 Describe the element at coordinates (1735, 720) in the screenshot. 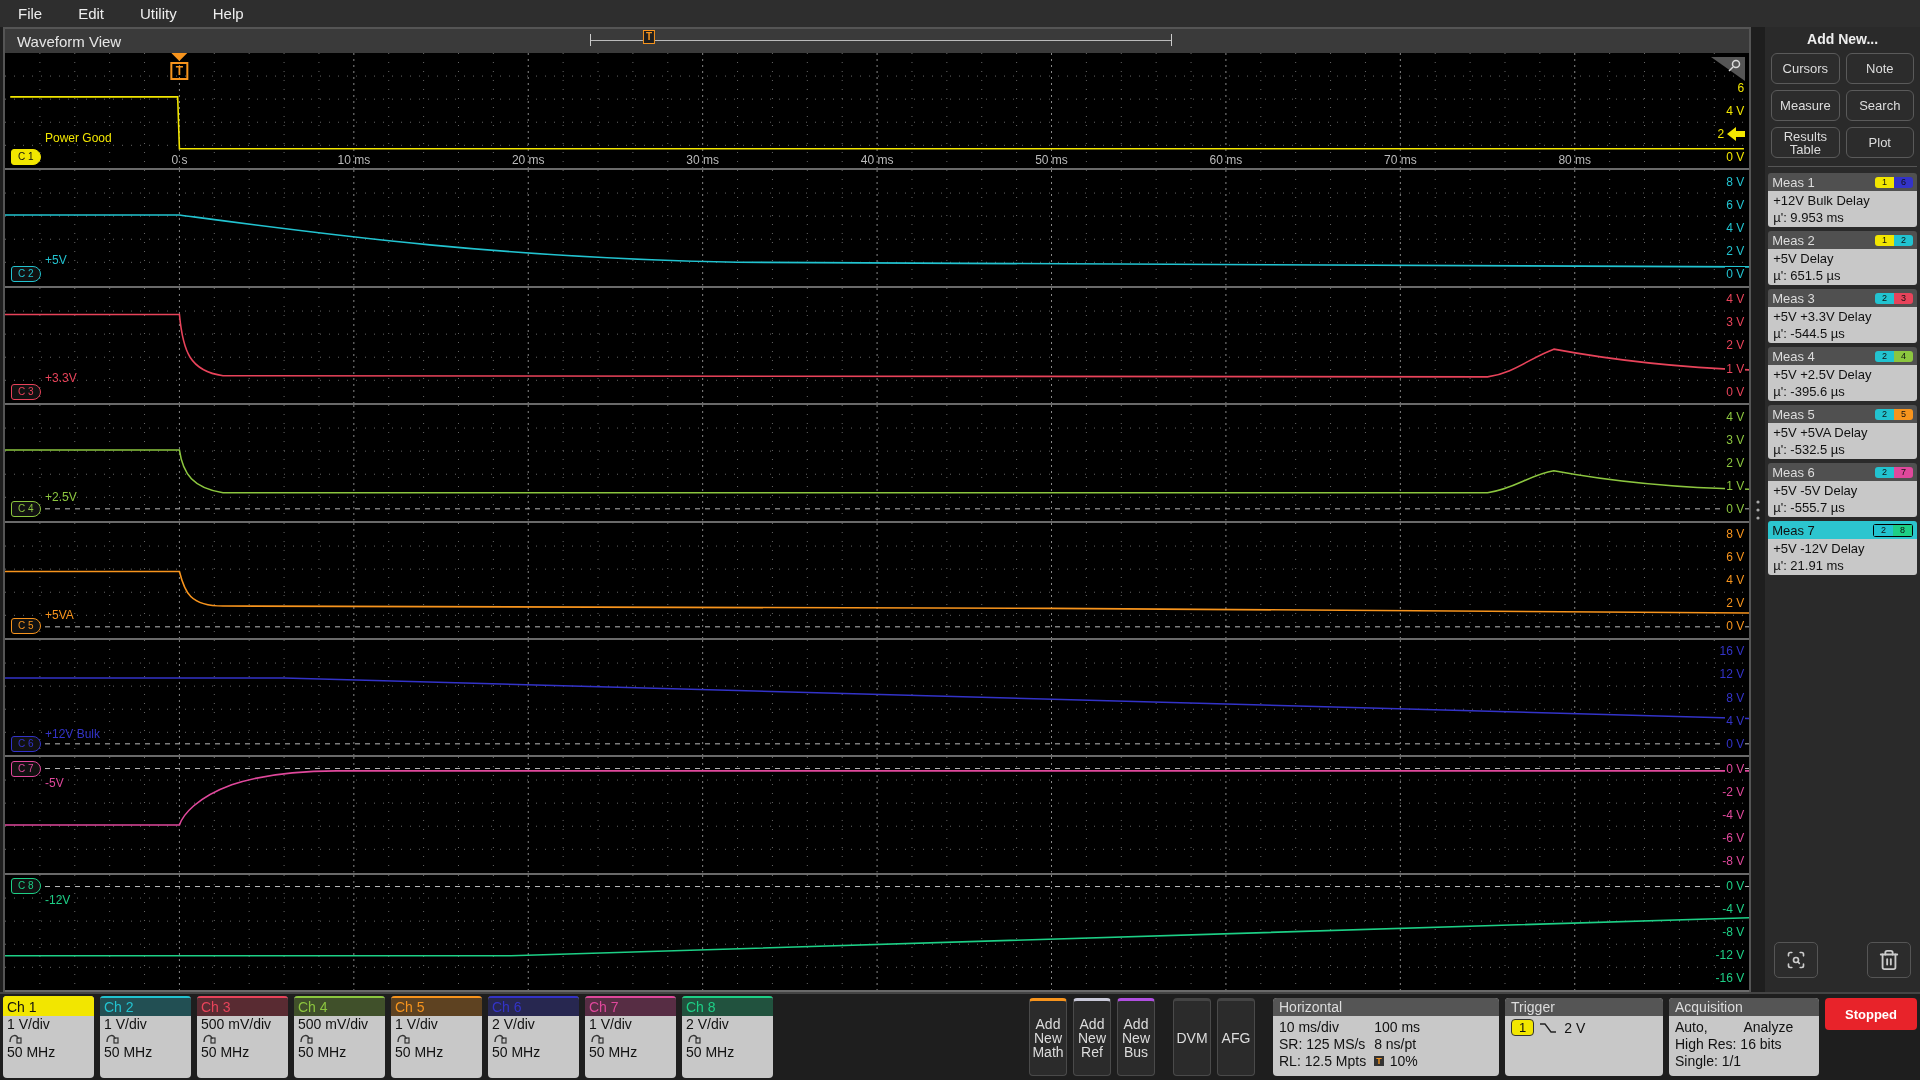

I see `axis-label: 4 V` at that location.